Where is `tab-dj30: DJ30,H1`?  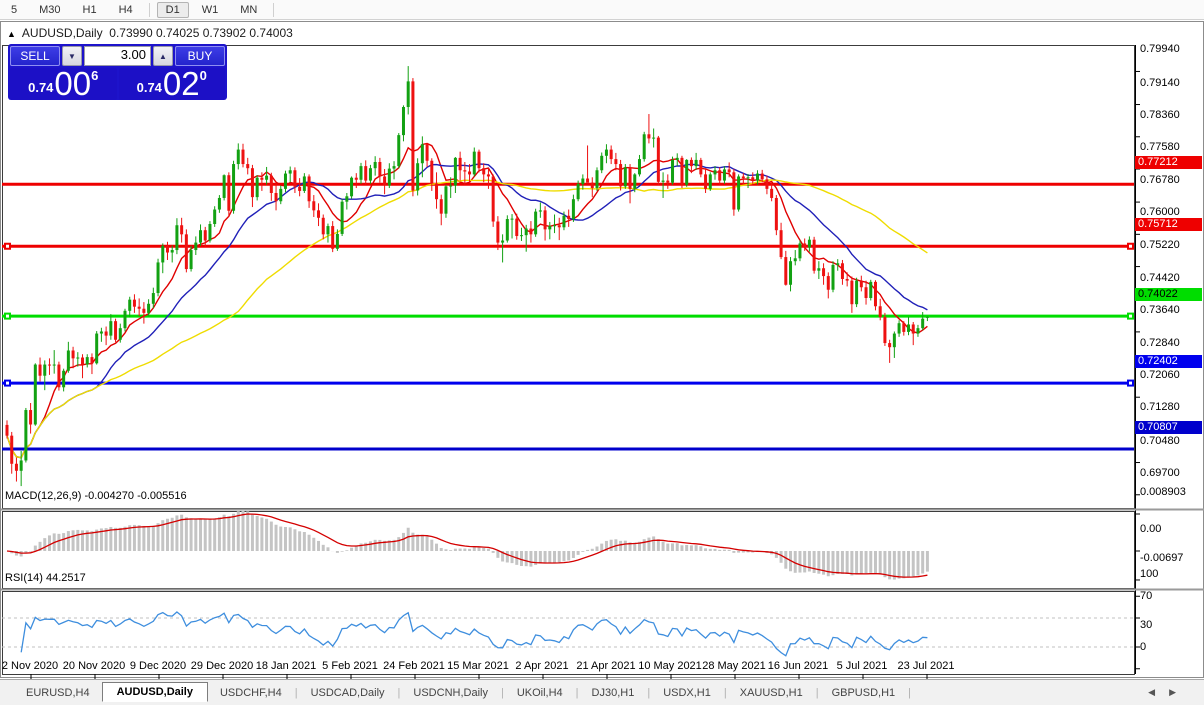 tab-dj30: DJ30,H1 is located at coordinates (613, 693).